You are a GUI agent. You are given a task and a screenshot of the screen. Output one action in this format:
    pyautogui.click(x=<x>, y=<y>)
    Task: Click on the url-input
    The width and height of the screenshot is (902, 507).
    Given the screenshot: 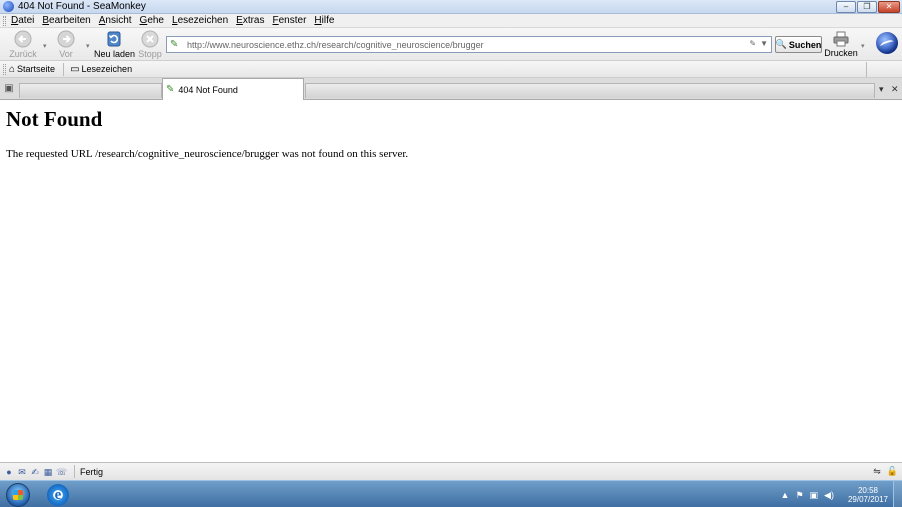 What is the action you would take?
    pyautogui.click(x=467, y=44)
    